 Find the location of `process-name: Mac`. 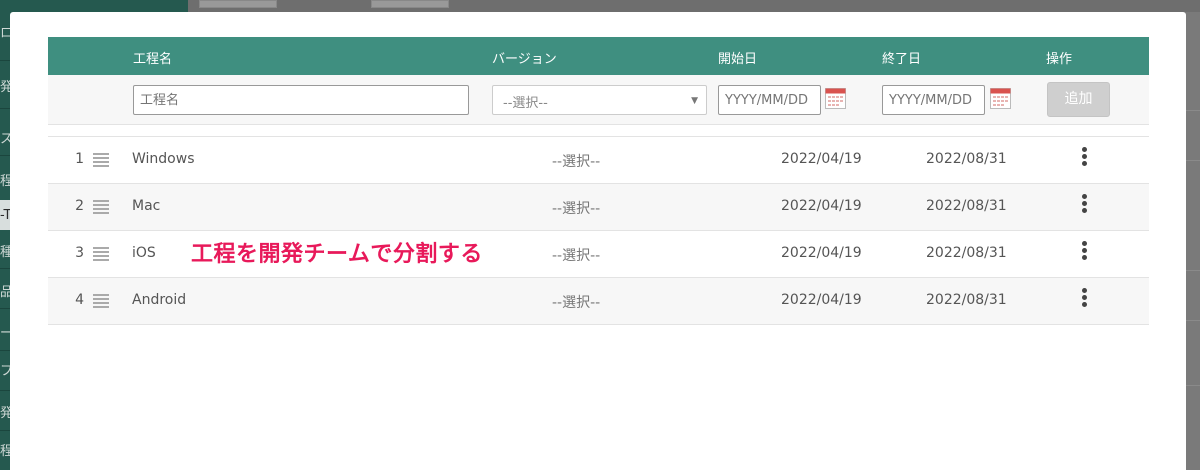

process-name: Mac is located at coordinates (146, 206).